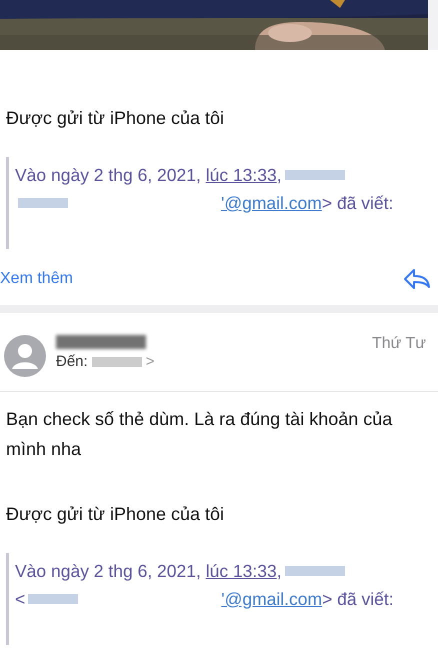  Describe the element at coordinates (25, 356) in the screenshot. I see `avatar-icon` at that location.